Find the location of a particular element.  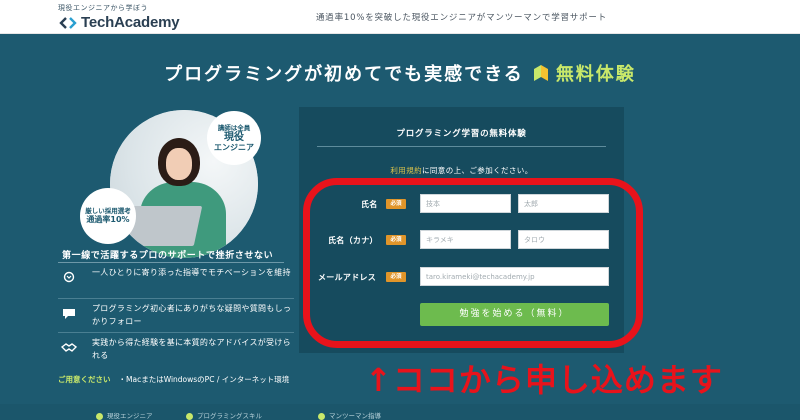

footer-item: マンツーマン指導 is located at coordinates (349, 415).